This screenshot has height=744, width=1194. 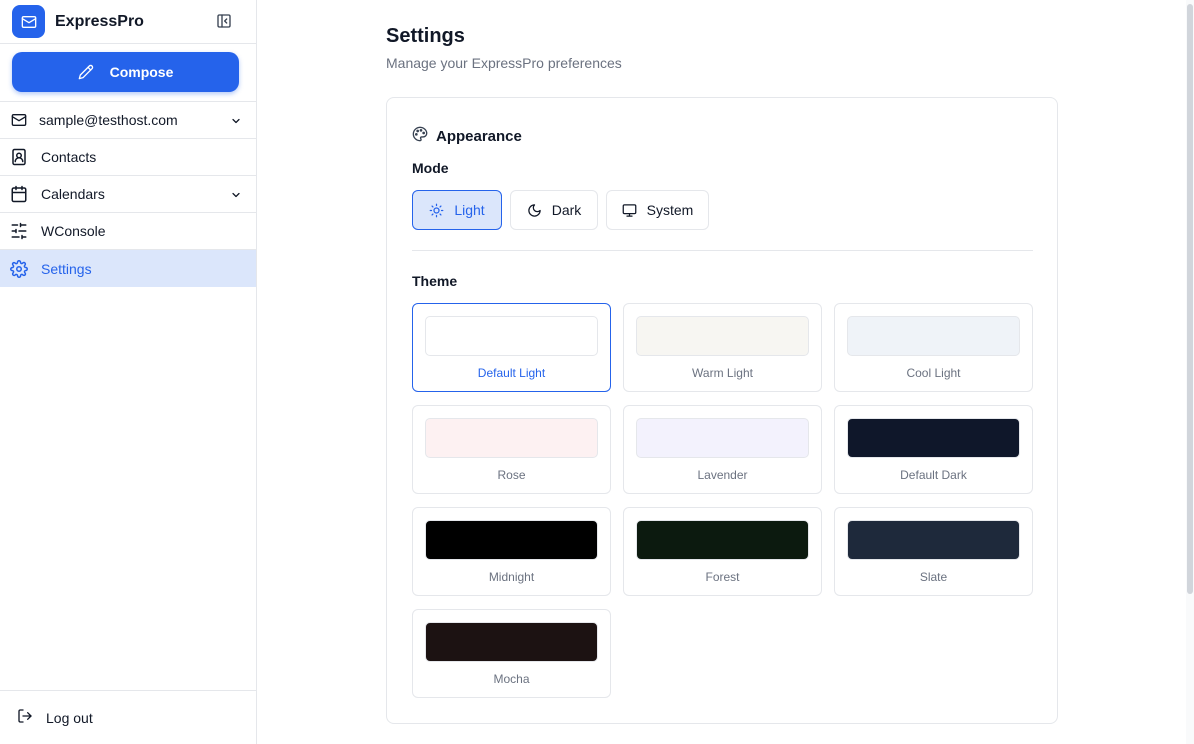 I want to click on theme-option-slate: Slate, so click(x=933, y=551).